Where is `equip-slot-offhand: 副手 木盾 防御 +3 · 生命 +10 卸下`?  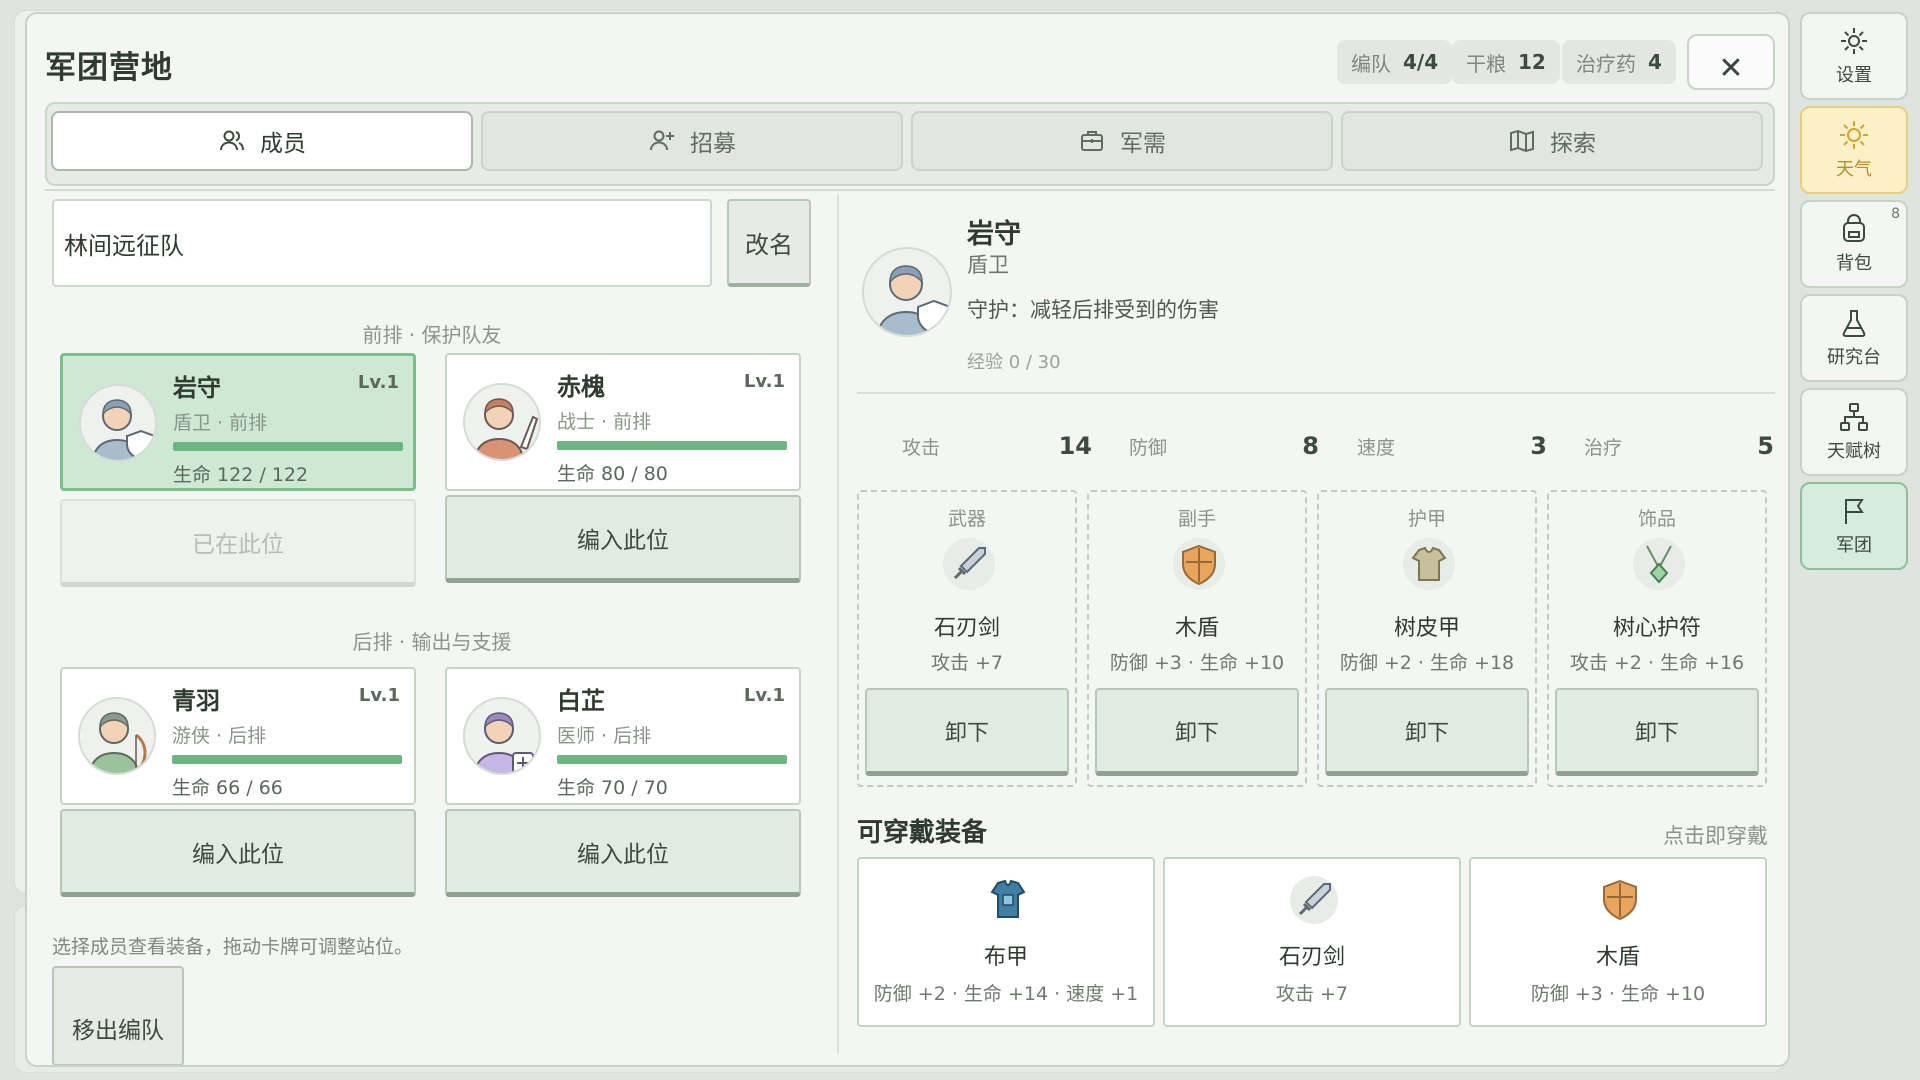 equip-slot-offhand: 副手 木盾 防御 +3 · 生命 +10 卸下 is located at coordinates (1197, 638).